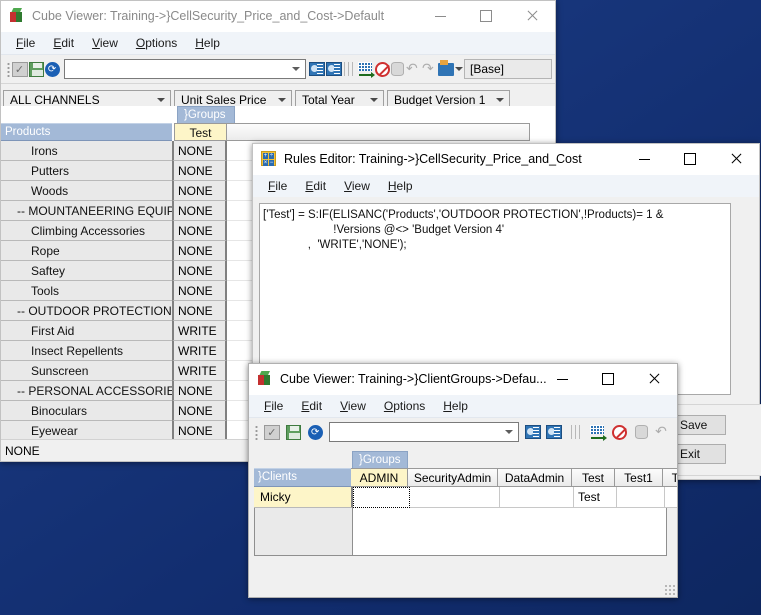  Describe the element at coordinates (690, 159) in the screenshot. I see `rules-editor-window-controls` at that location.